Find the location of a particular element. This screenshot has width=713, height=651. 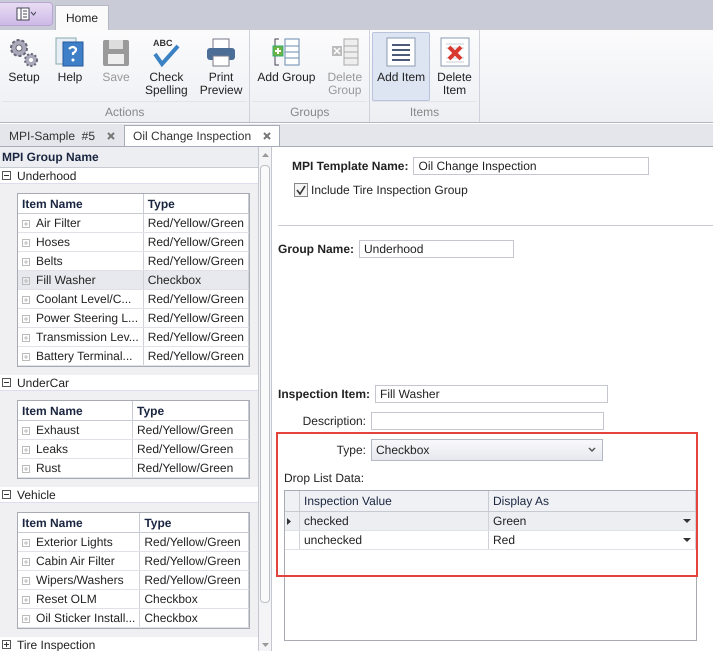

table-cell: Red is located at coordinates (592, 540).